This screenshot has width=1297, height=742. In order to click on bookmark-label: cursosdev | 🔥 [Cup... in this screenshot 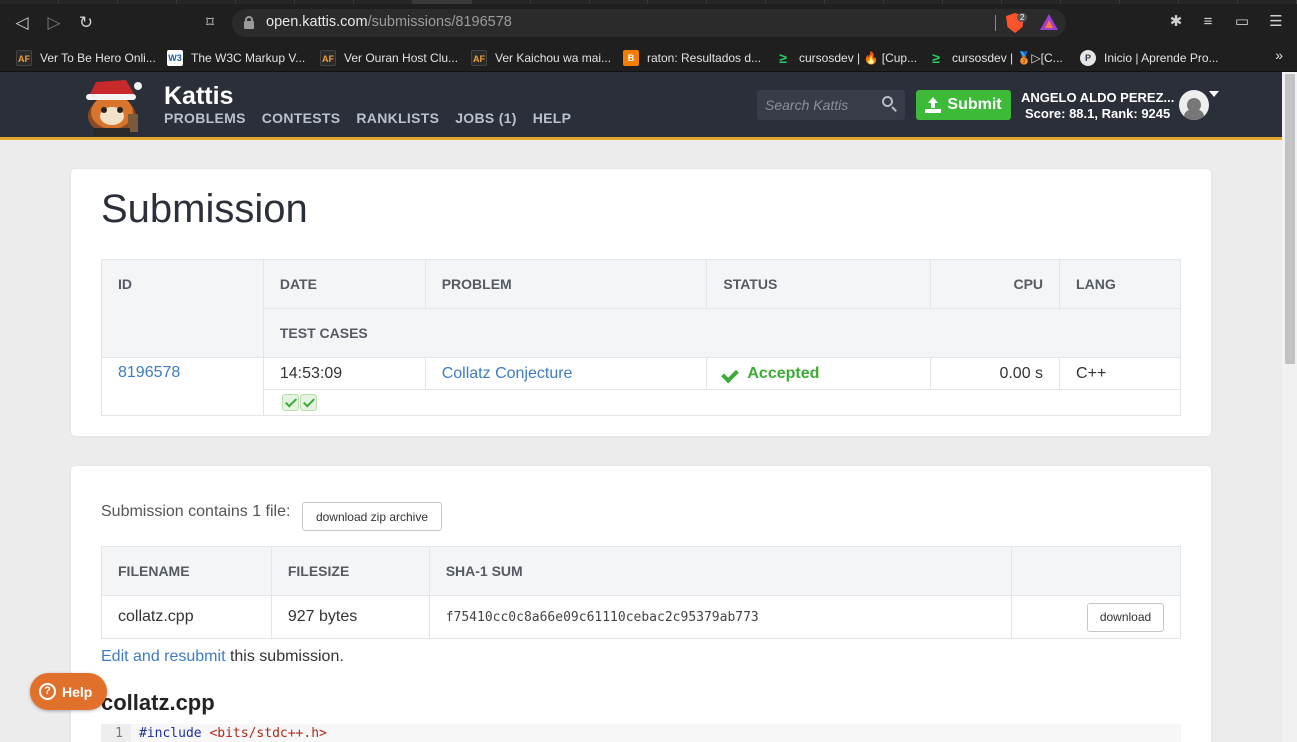, I will do `click(858, 58)`.